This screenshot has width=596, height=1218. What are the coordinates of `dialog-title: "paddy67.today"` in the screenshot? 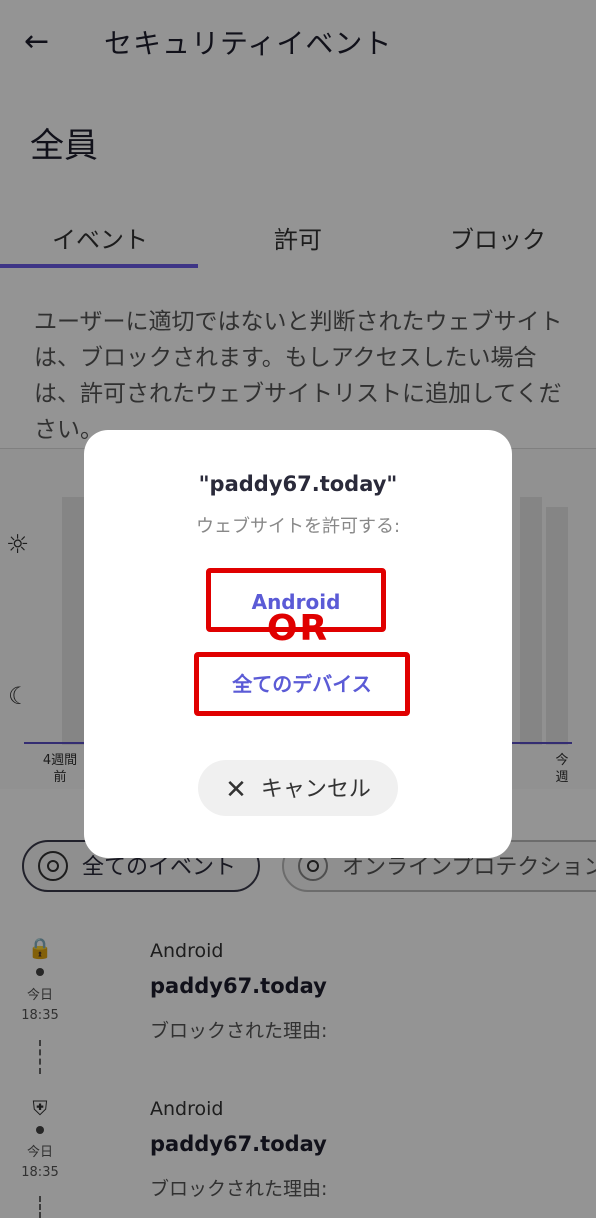 It's located at (298, 484).